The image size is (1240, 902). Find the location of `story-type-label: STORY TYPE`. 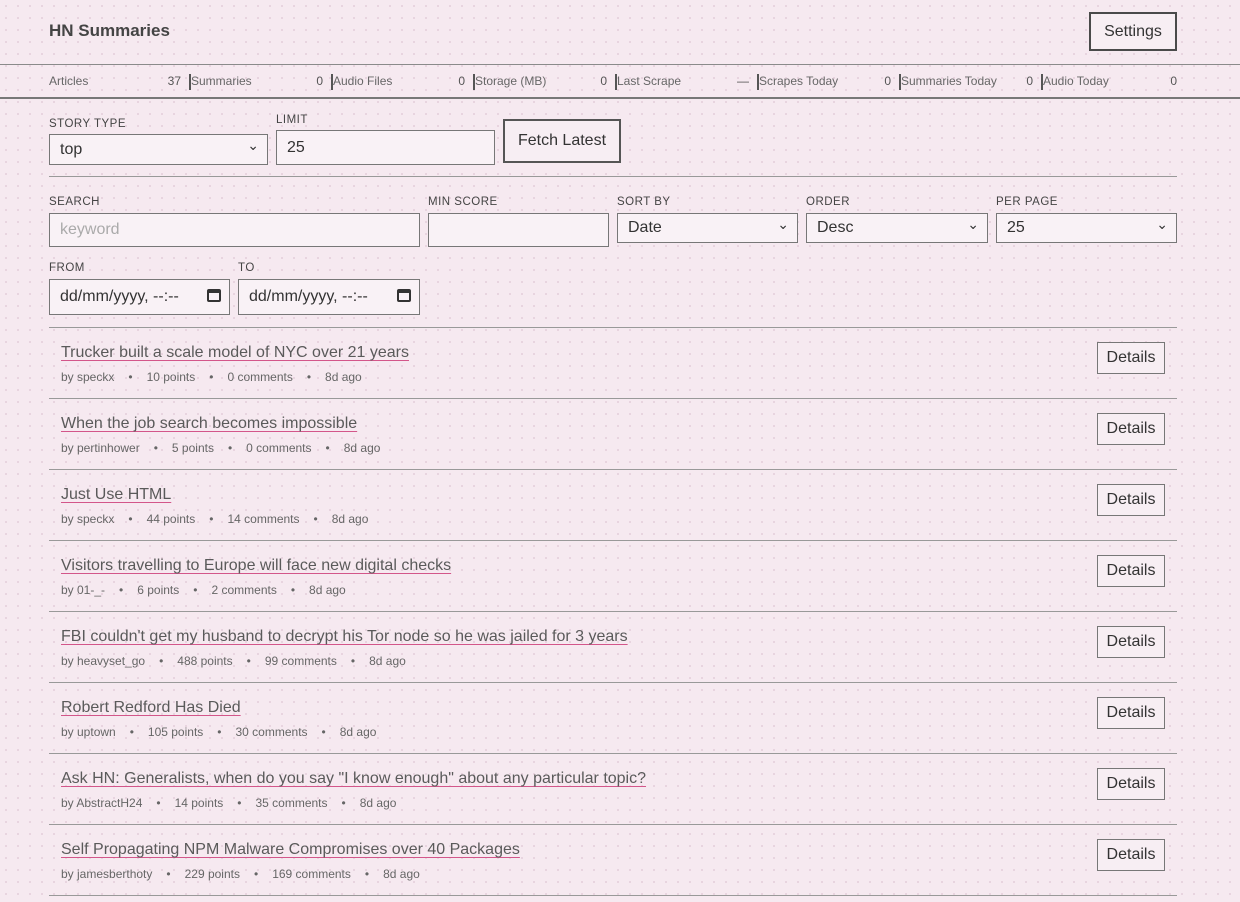

story-type-label: STORY TYPE is located at coordinates (88, 124).